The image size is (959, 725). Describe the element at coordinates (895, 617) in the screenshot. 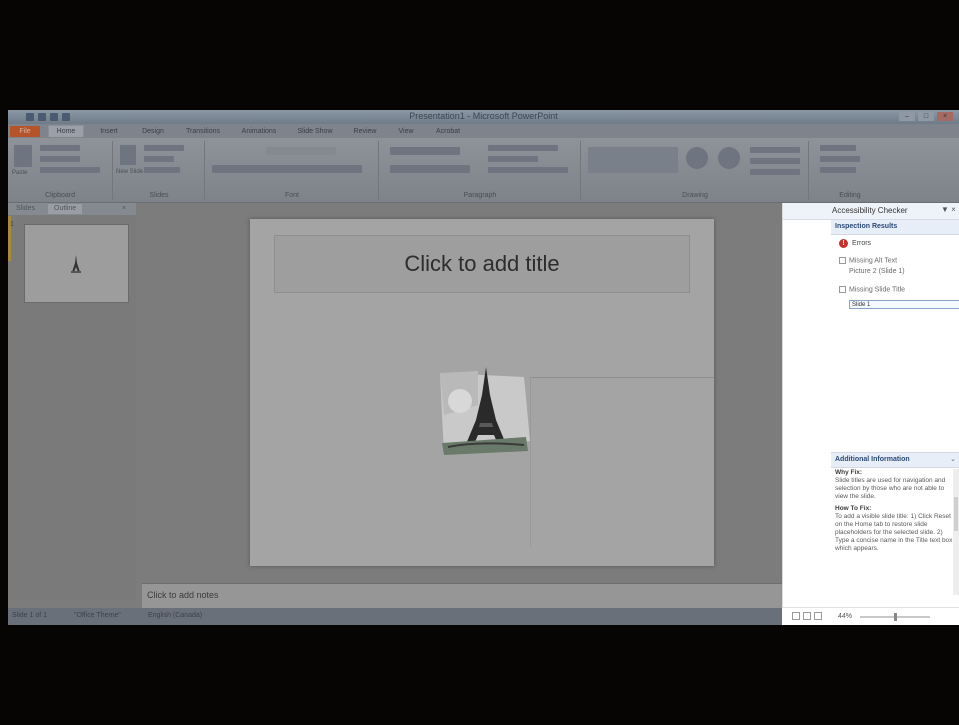

I see `zoom-slider-thumb` at that location.